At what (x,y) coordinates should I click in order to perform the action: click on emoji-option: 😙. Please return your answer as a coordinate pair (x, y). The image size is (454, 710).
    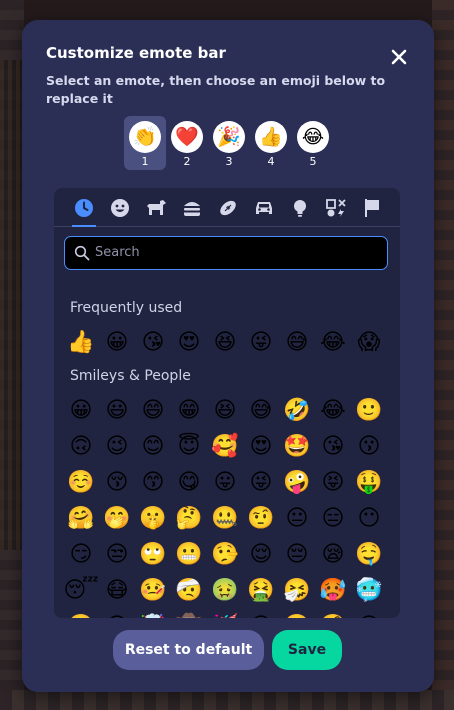
    Looking at the image, I should click on (153, 483).